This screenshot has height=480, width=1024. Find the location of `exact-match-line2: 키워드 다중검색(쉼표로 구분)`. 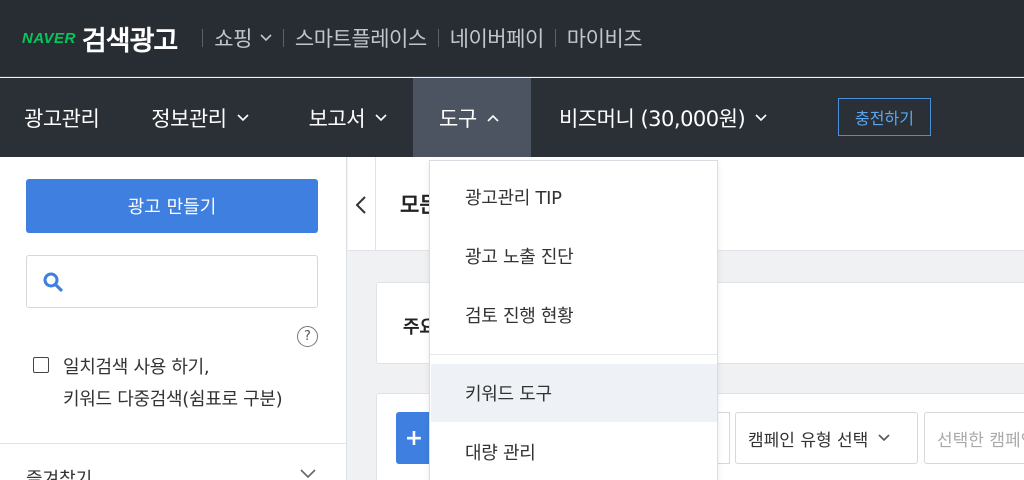

exact-match-line2: 키워드 다중검색(쉼표로 구분) is located at coordinates (173, 399).